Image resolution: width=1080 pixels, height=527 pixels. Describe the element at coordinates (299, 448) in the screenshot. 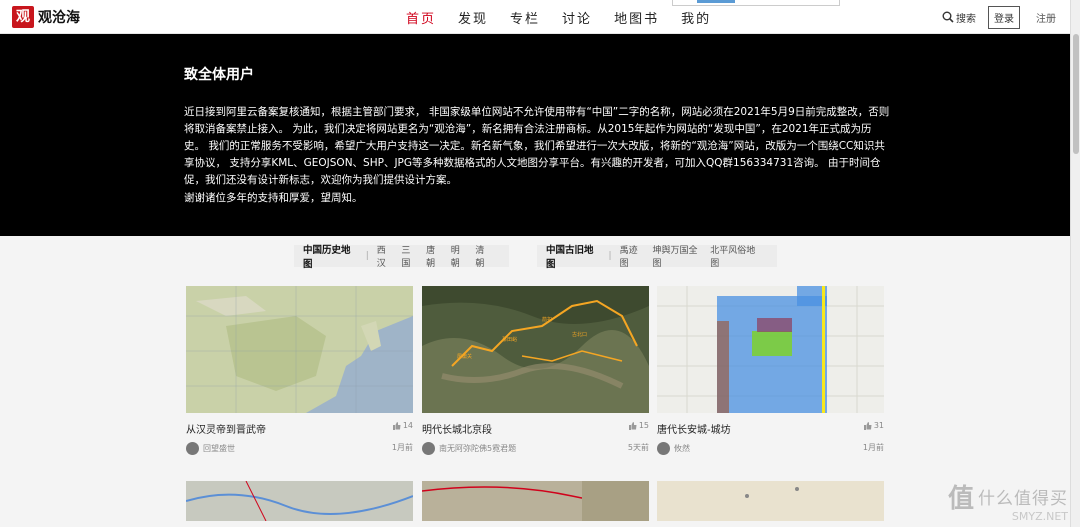

I see `card-author: 回望盛世` at that location.